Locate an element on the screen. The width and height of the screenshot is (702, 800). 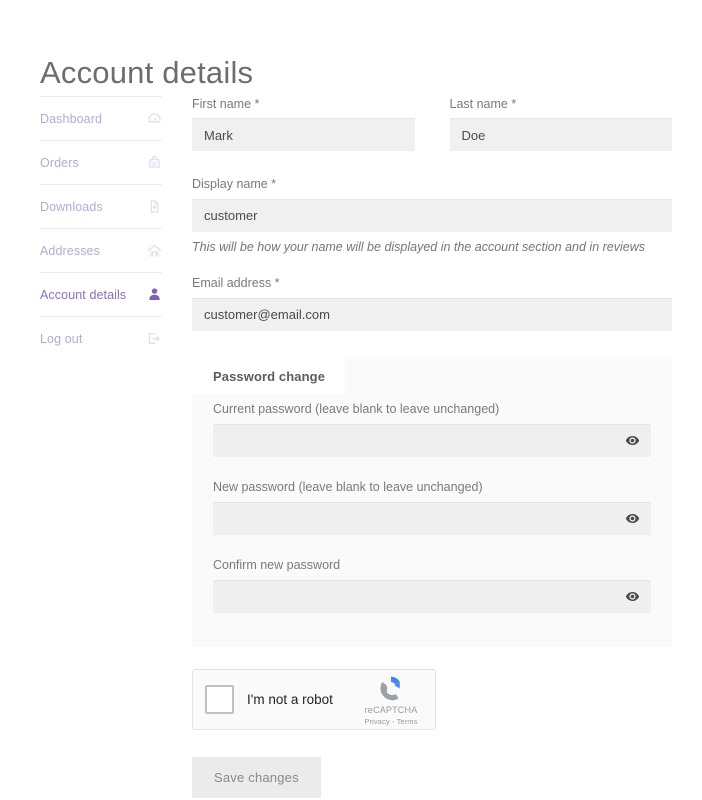
sign-out-icon is located at coordinates (154, 338).